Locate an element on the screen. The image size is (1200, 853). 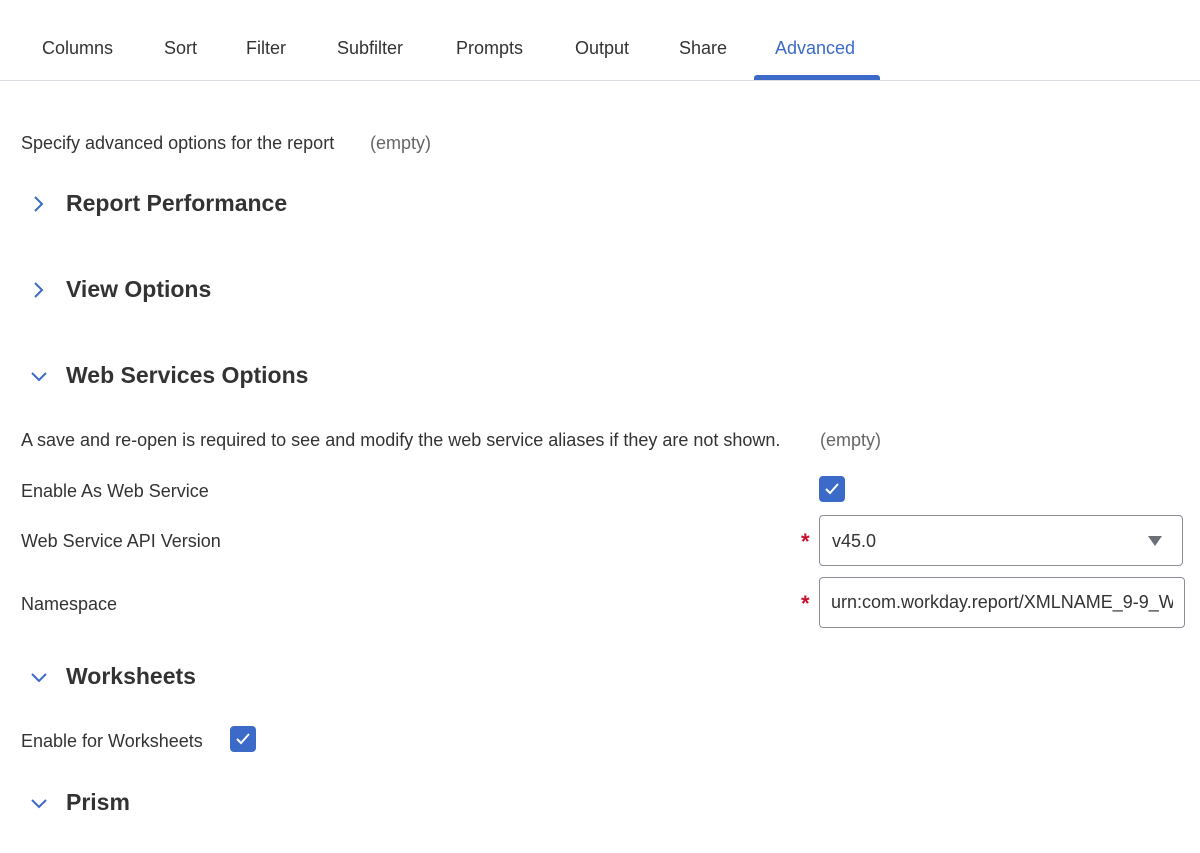
enable-web-service-label: Enable As Web Service is located at coordinates (115, 491).